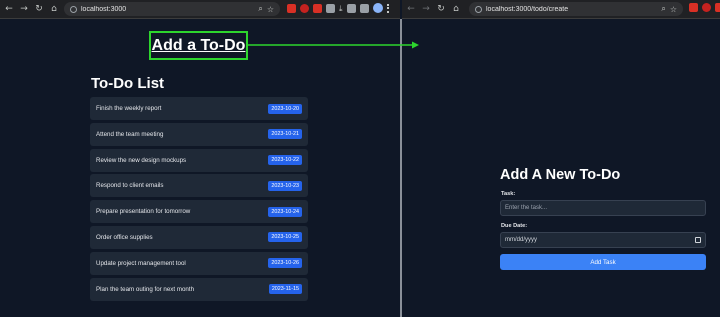  Describe the element at coordinates (698, 240) in the screenshot. I see `calendar-icon` at that location.